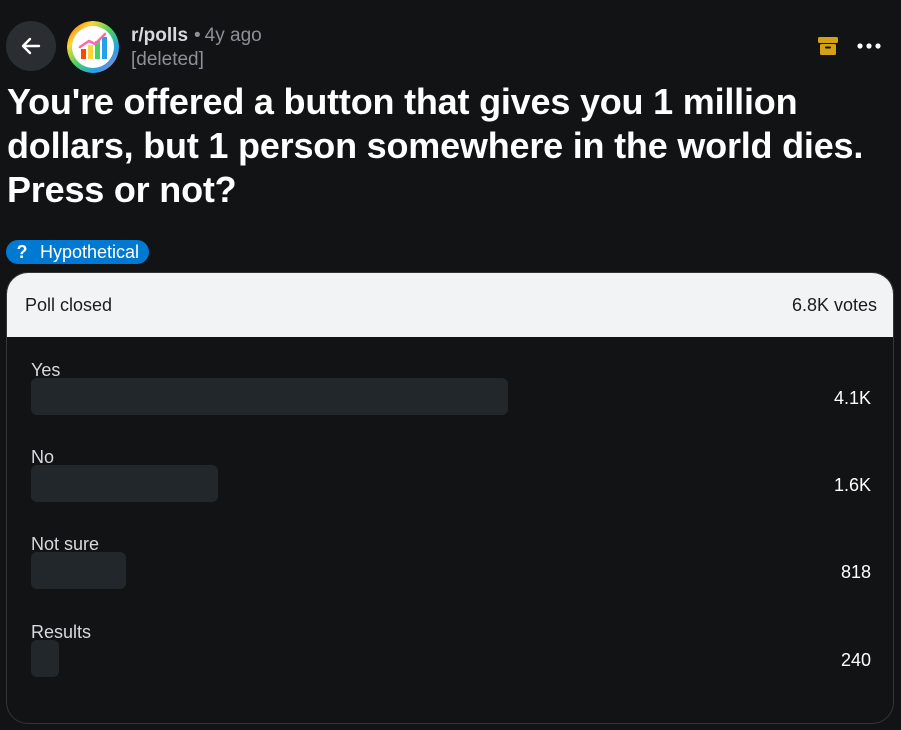 This screenshot has width=901, height=730. What do you see at coordinates (196, 60) in the screenshot?
I see `author-name: [deleted]` at bounding box center [196, 60].